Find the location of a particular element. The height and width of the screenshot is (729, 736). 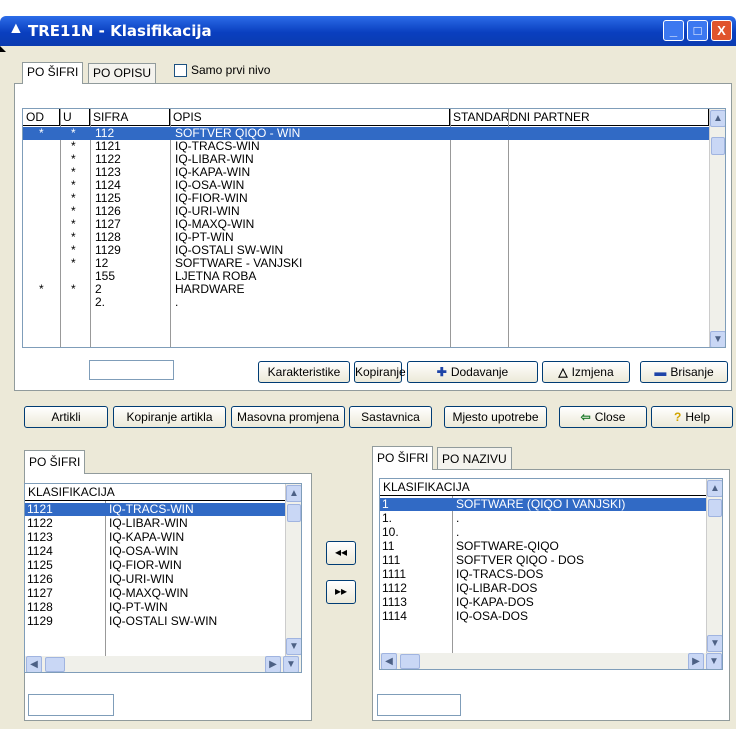

tab-po-sifri: PO ŠIFRI is located at coordinates (53, 73).